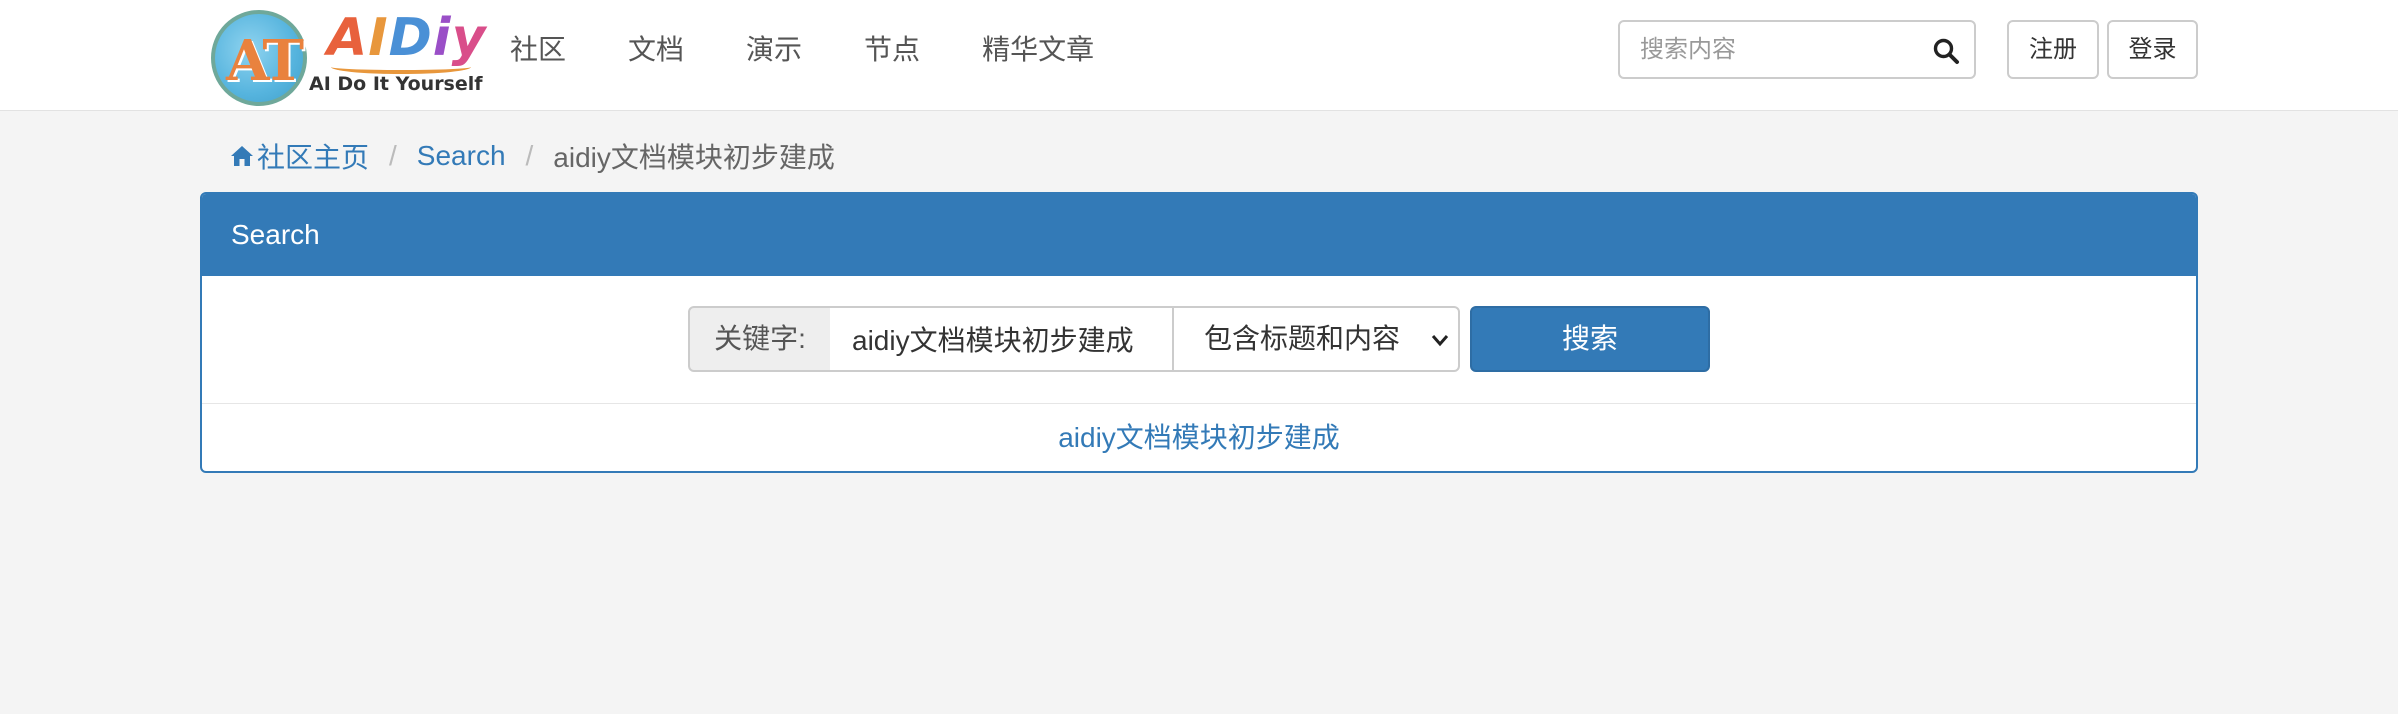  Describe the element at coordinates (694, 157) in the screenshot. I see `breadcrumb-current: aidiy文档模块初步建成` at that location.